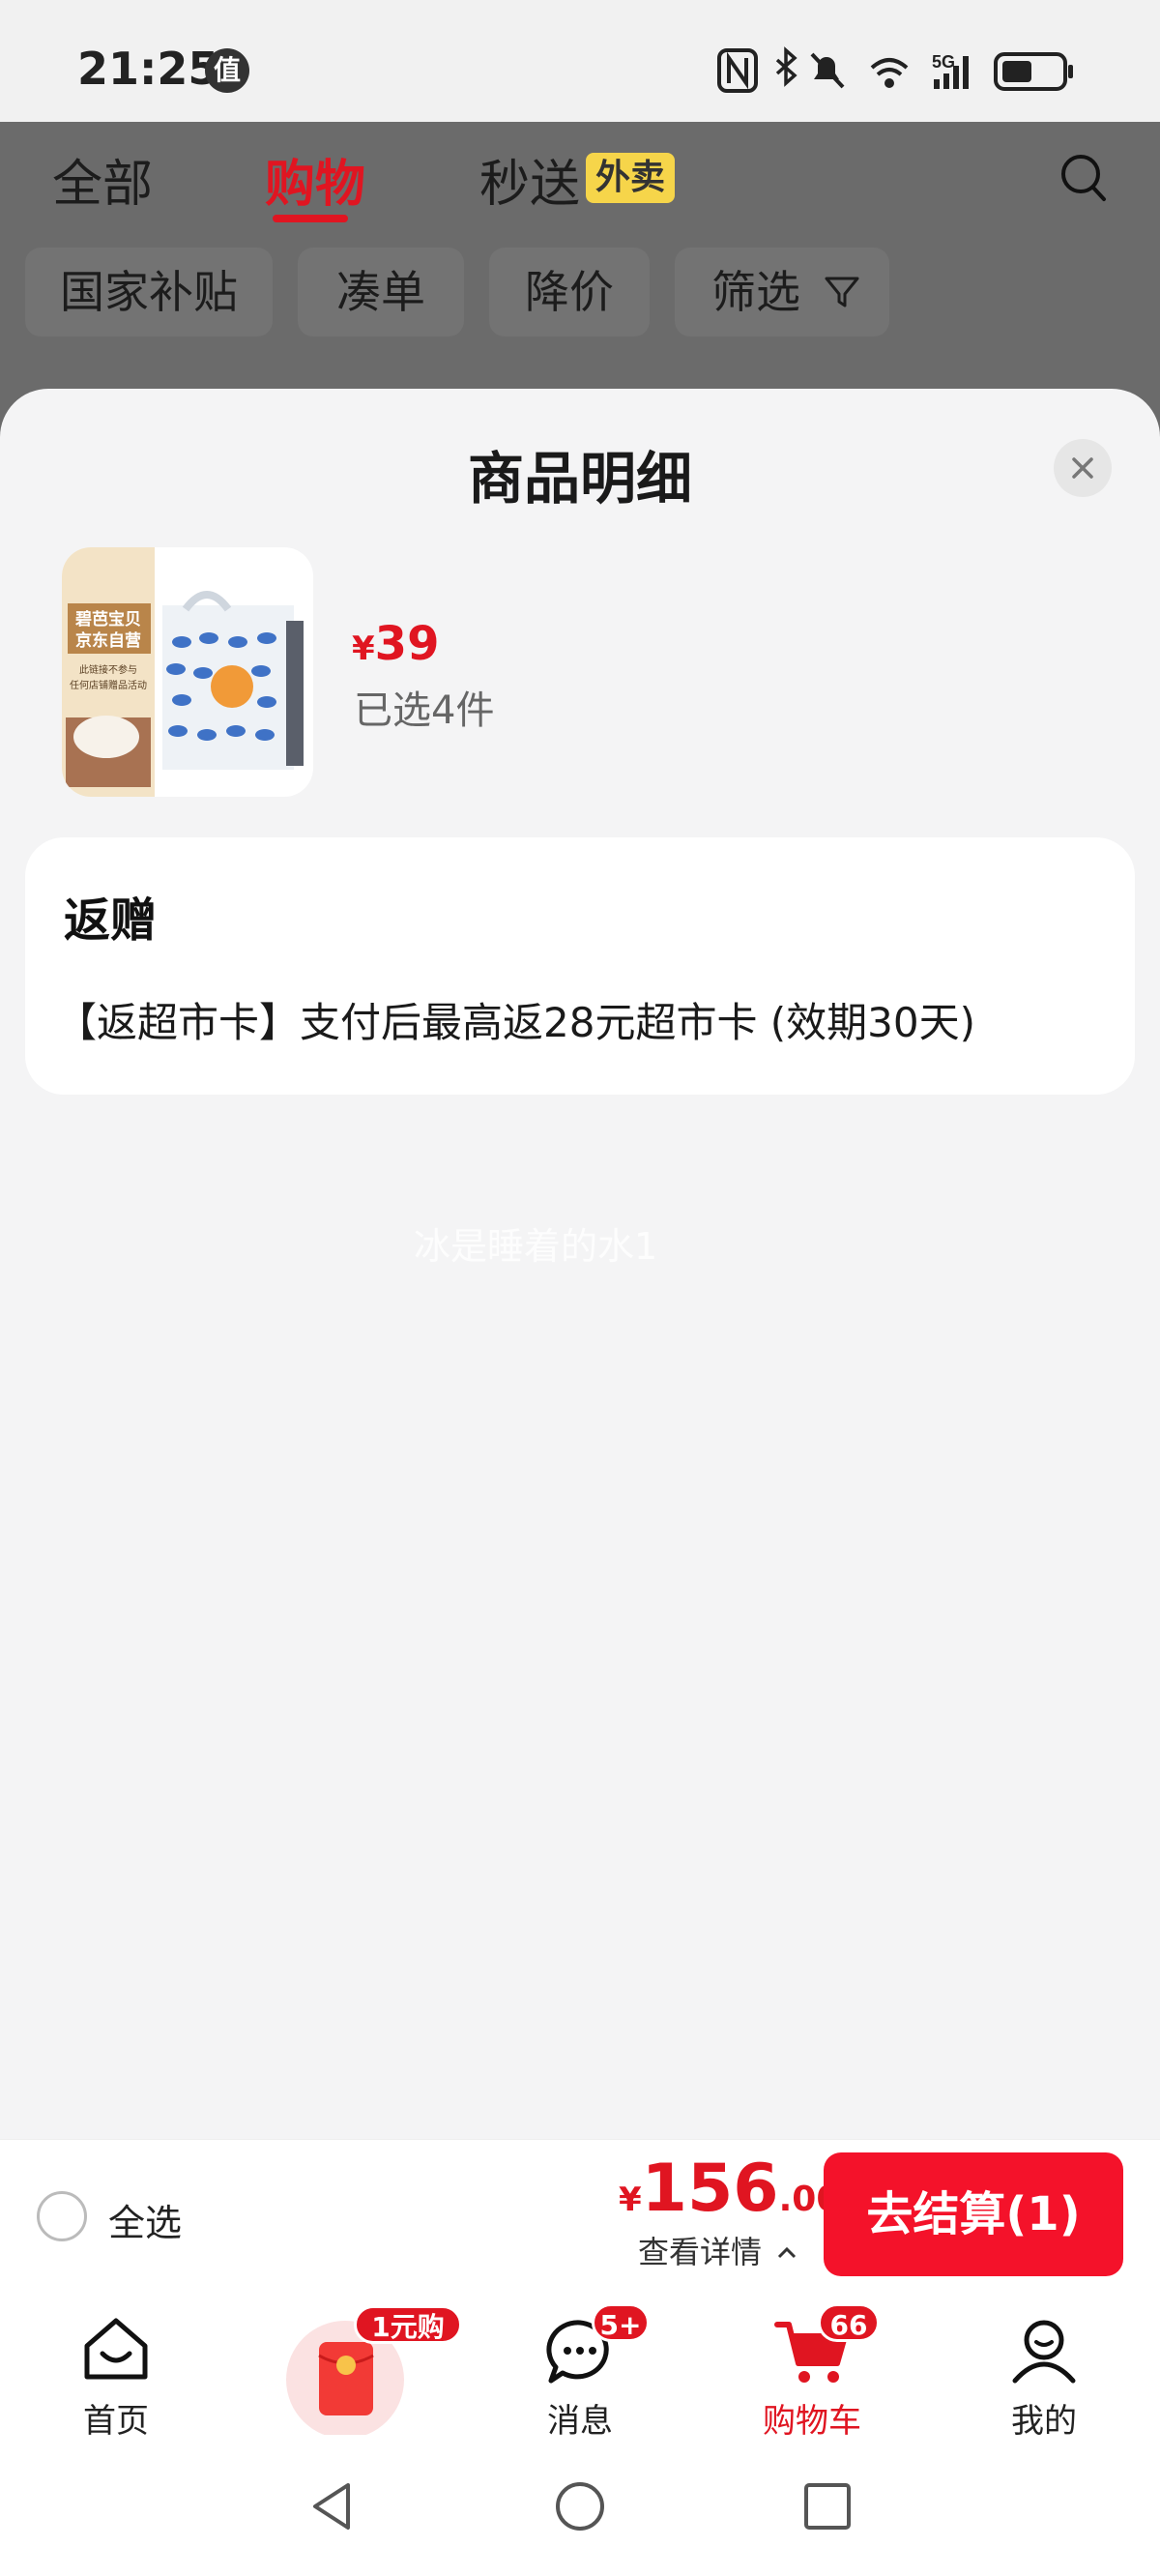 This screenshot has width=1160, height=2576. What do you see at coordinates (827, 2506) in the screenshot?
I see `recents-icon` at bounding box center [827, 2506].